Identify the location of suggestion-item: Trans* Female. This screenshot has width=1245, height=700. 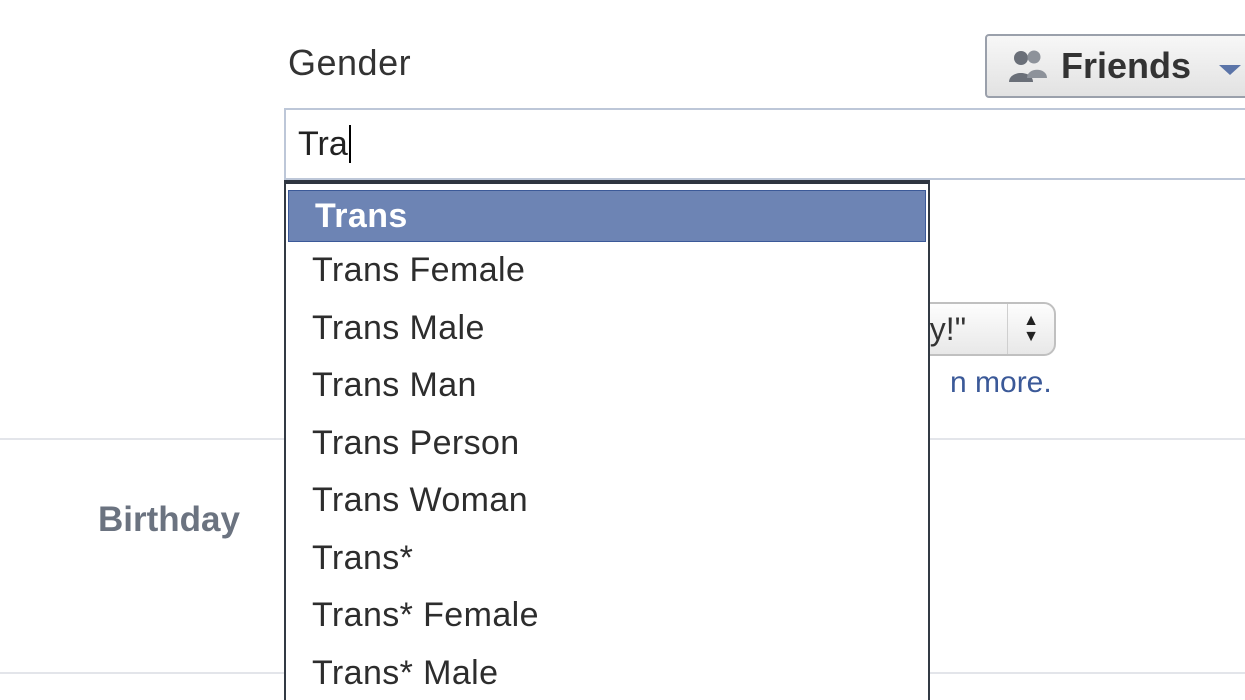
(607, 616).